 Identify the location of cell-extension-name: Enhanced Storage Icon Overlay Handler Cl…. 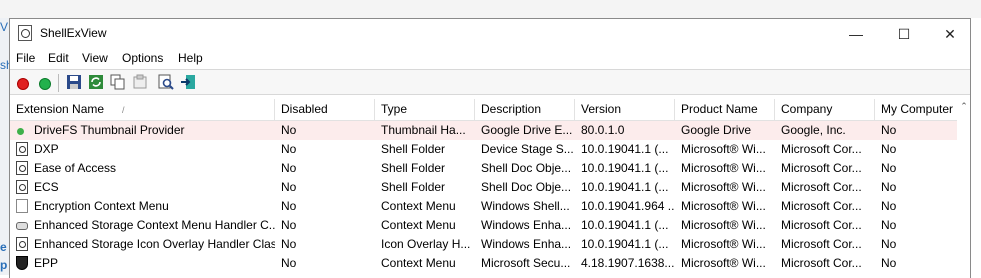
(142, 244).